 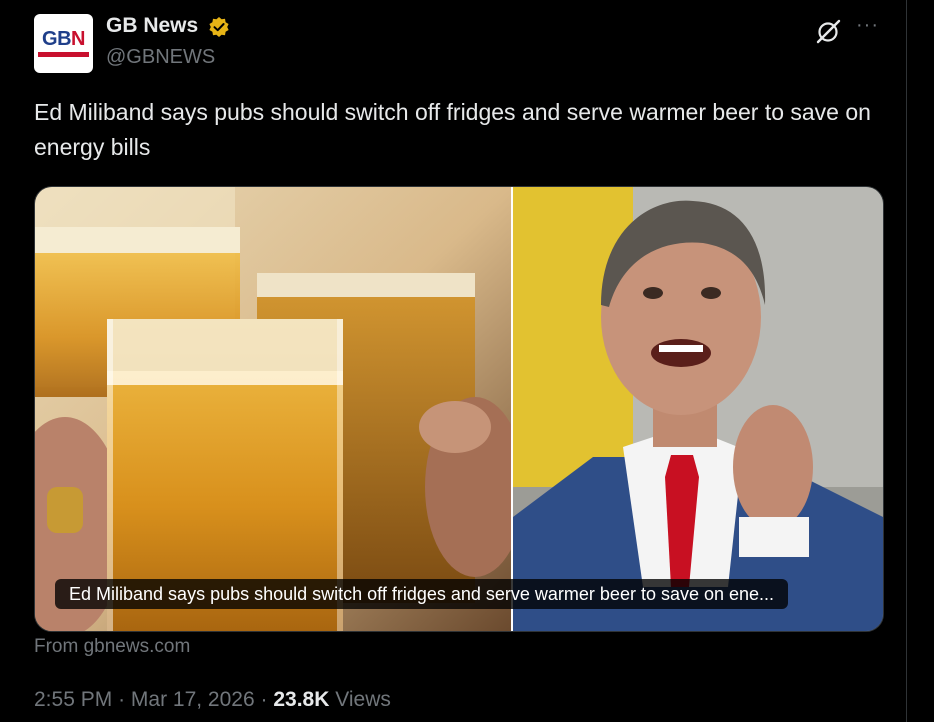 I want to click on tweet-time: 2:55 PM, so click(x=73, y=699).